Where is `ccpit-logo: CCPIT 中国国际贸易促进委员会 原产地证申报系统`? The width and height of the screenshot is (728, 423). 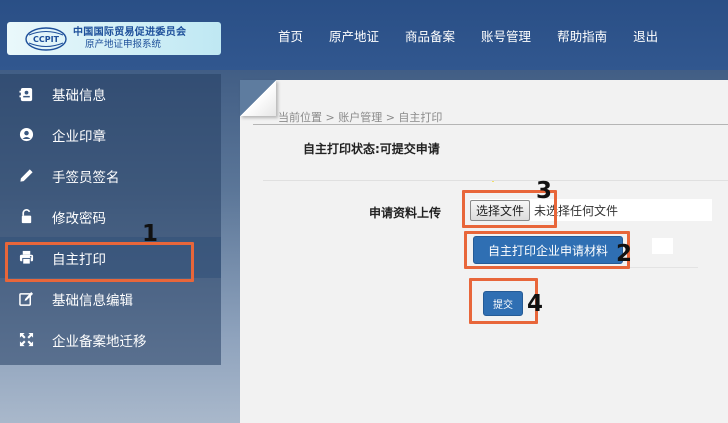
ccpit-logo: CCPIT 中国国际贸易促进委员会 原产地证申报系统 is located at coordinates (114, 38).